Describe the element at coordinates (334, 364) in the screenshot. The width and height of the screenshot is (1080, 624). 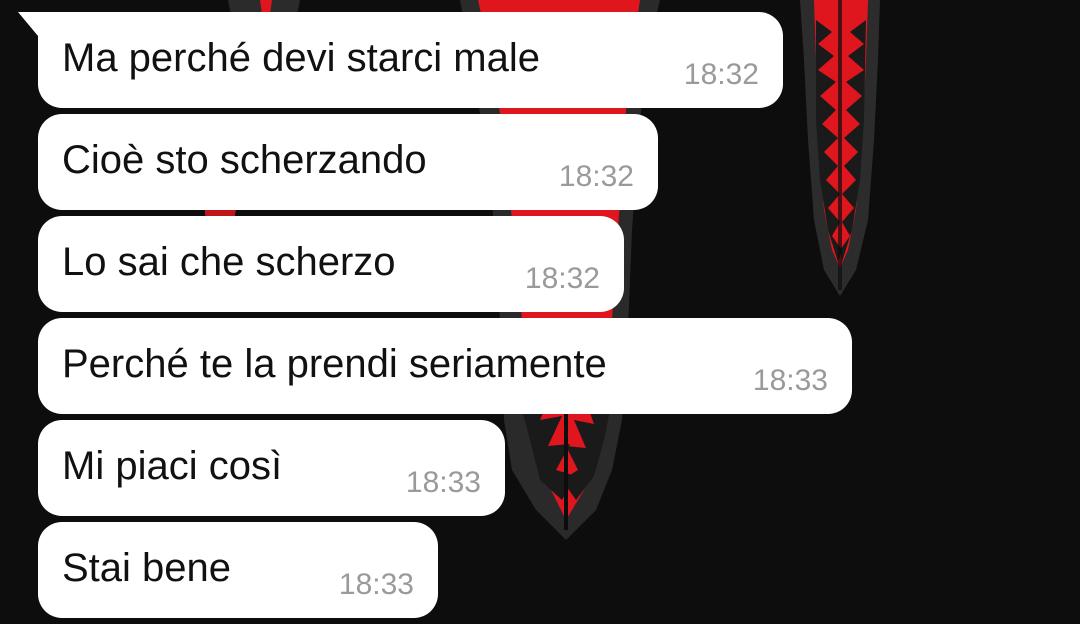
I see `message-text: Perché te la prendi seriamente` at that location.